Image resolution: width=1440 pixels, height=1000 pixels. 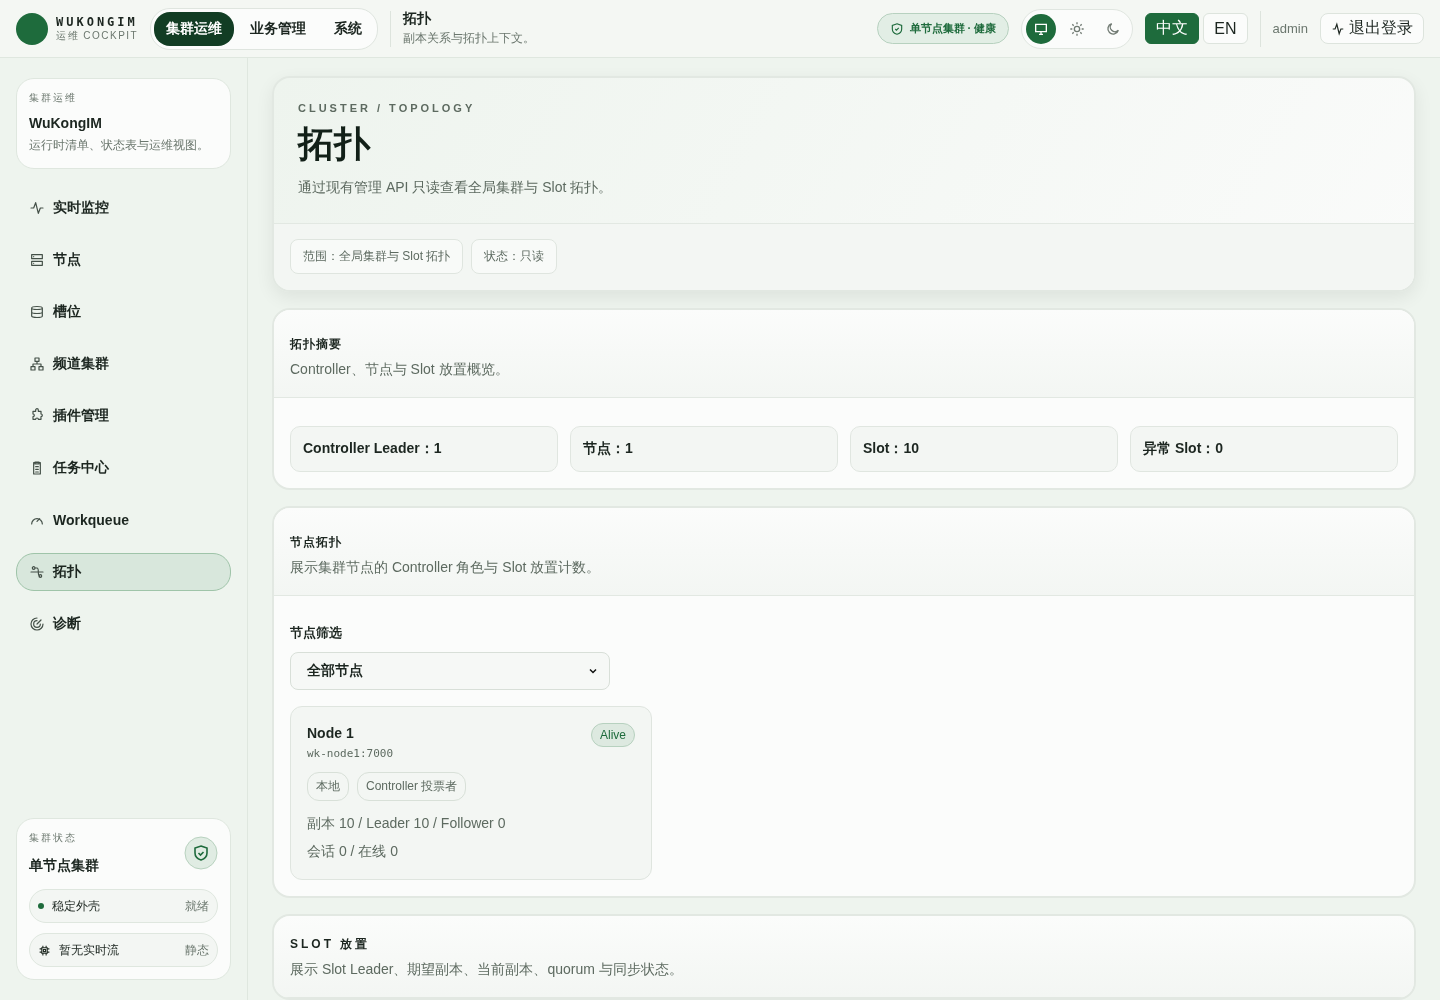 What do you see at coordinates (123, 312) in the screenshot?
I see `sidebar-item: 槽位` at bounding box center [123, 312].